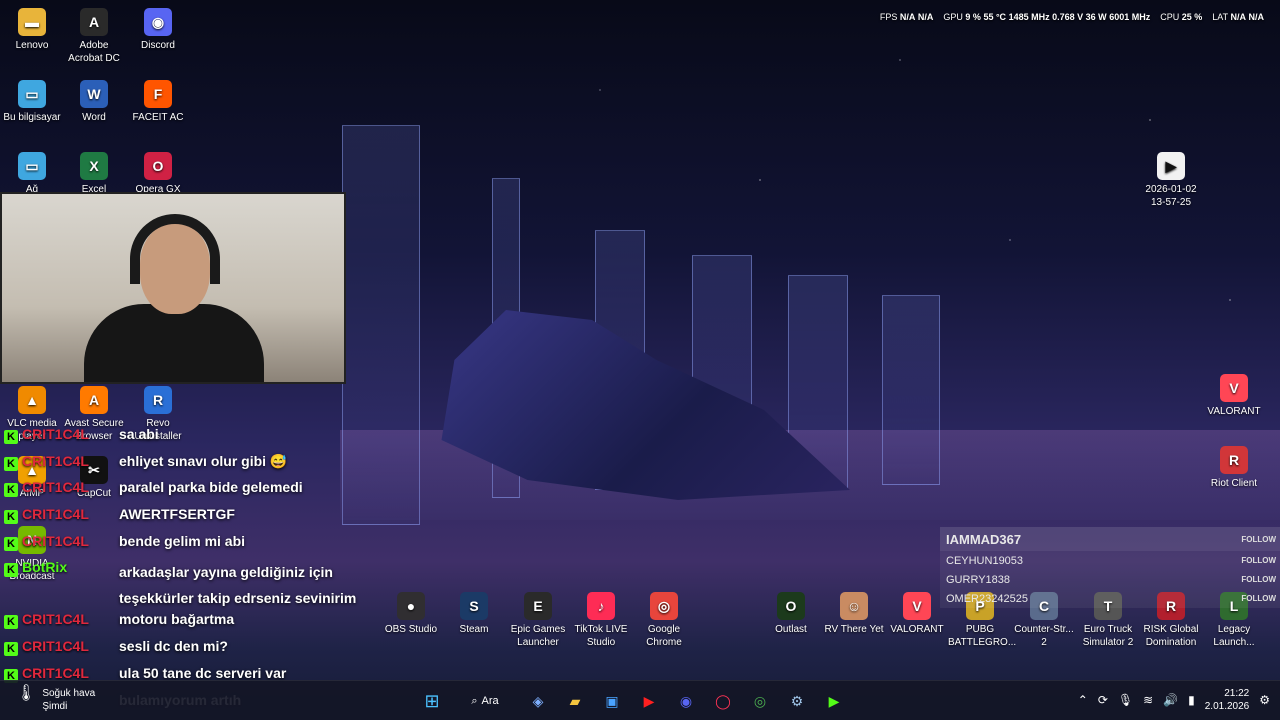 This screenshot has height=720, width=1280. I want to click on desktop-icon: O Outlast, so click(791, 614).